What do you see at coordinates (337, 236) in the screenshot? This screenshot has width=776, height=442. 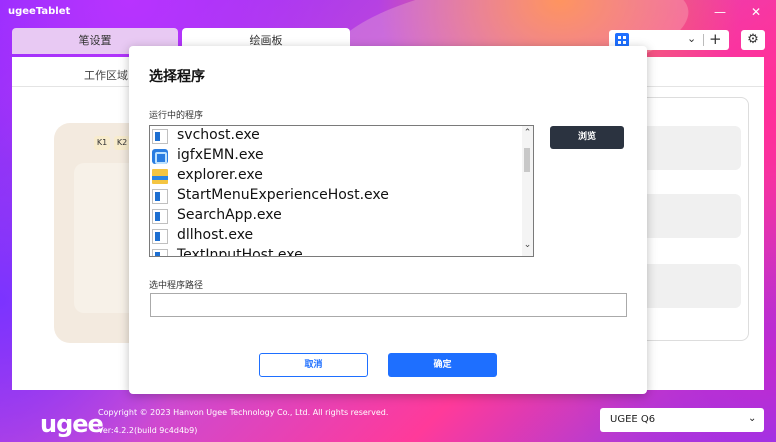 I see `list-item: dllhost.exe` at bounding box center [337, 236].